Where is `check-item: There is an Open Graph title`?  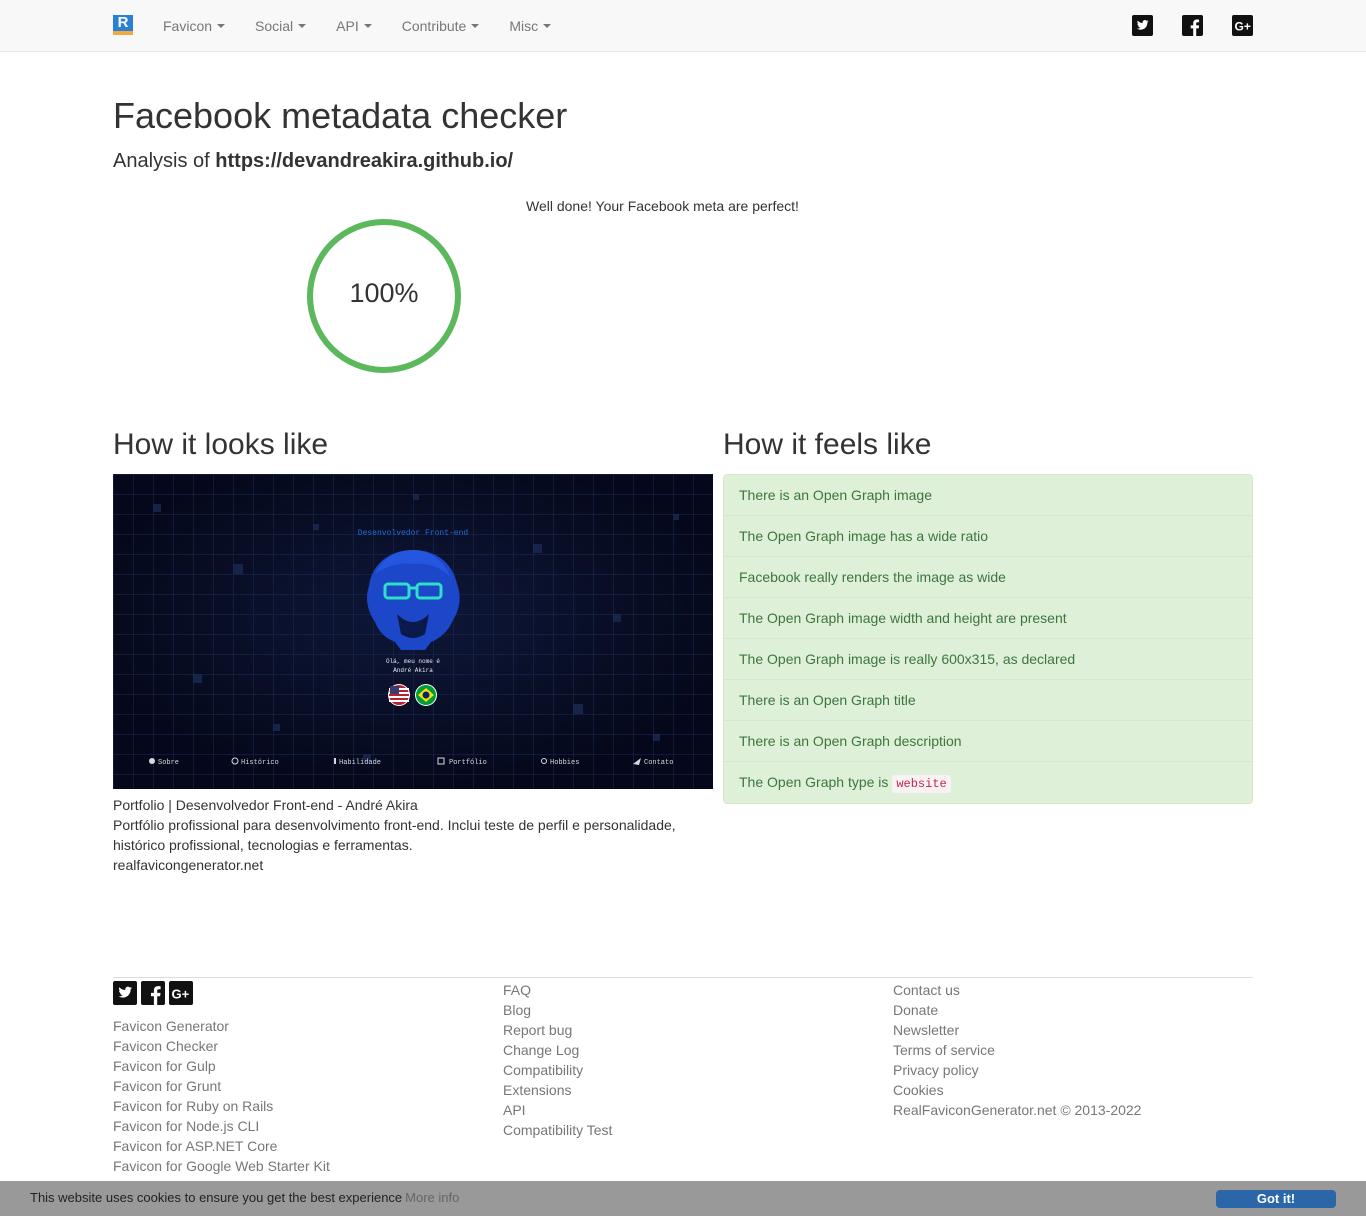
check-item: There is an Open Graph title is located at coordinates (988, 700).